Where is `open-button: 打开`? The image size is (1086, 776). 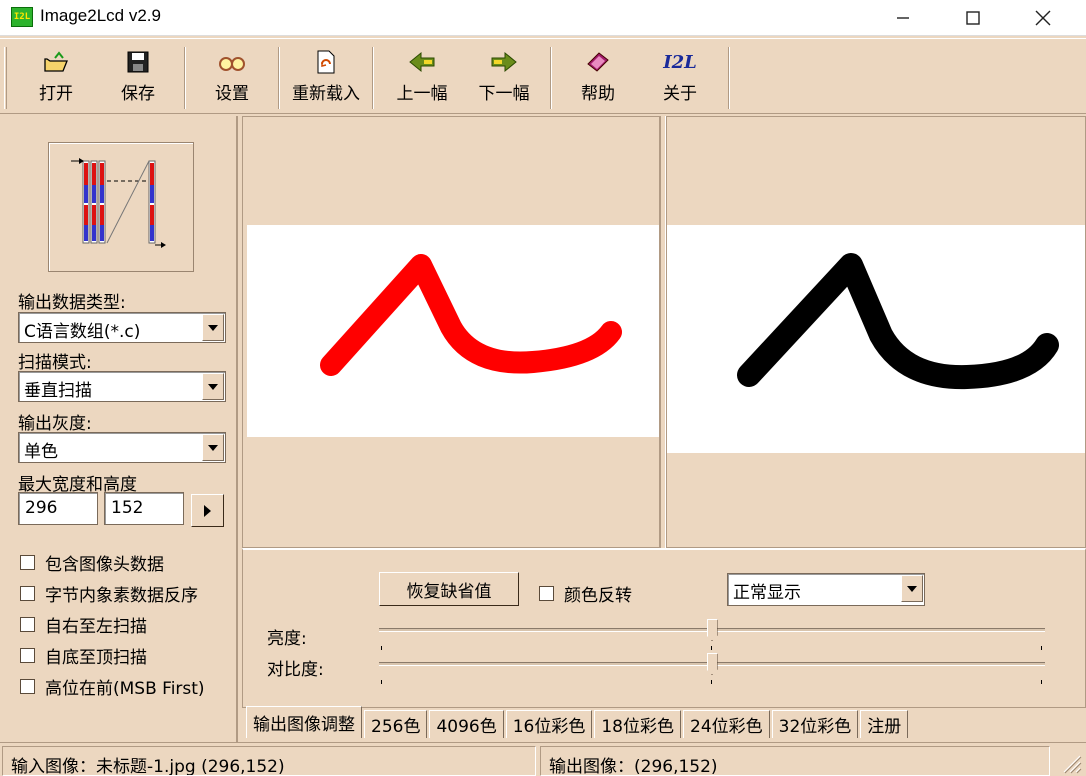 open-button: 打开 is located at coordinates (56, 78).